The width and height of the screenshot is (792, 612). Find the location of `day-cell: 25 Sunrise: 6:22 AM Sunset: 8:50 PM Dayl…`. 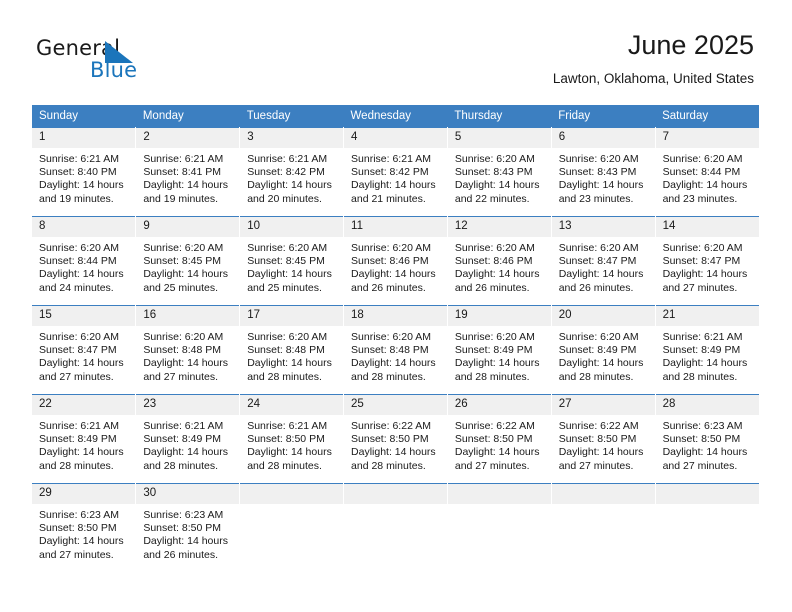

day-cell: 25 Sunrise: 6:22 AM Sunset: 8:50 PM Dayl… is located at coordinates (395, 439).